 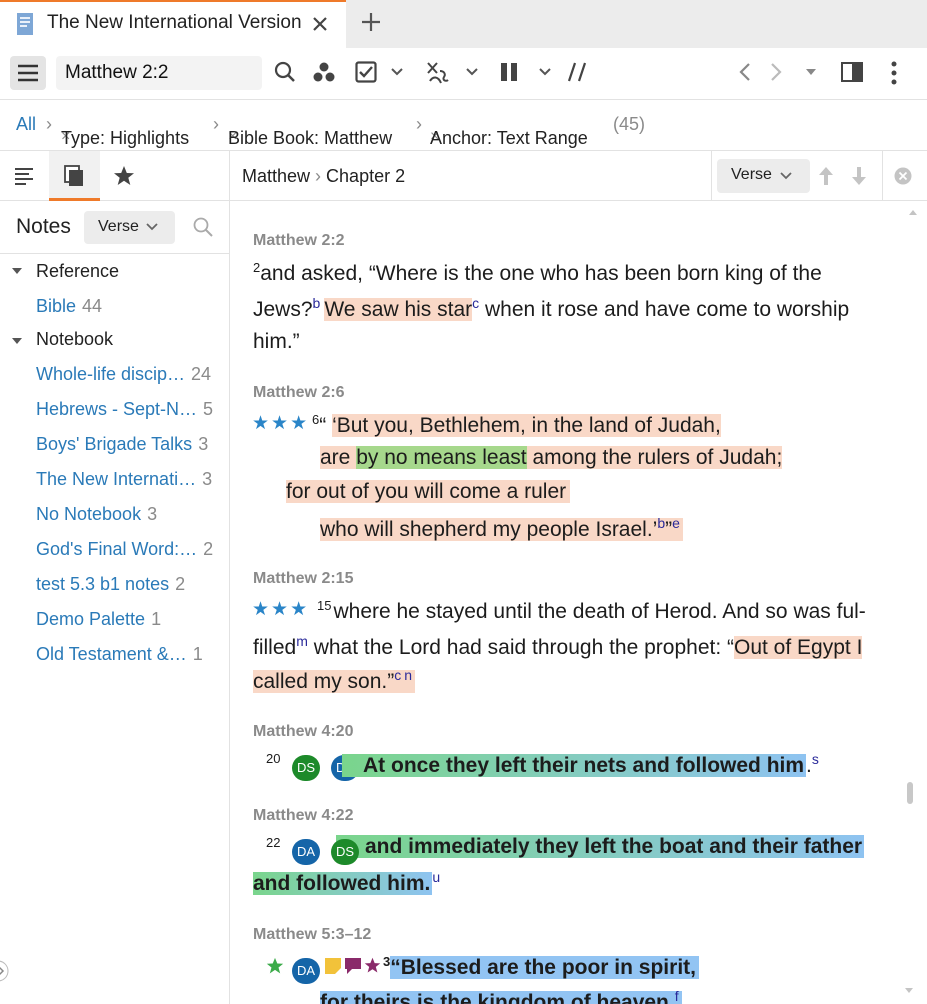 What do you see at coordinates (544, 967) in the screenshot?
I see `highlighted-text: “Blessed are the poor in spirit,` at bounding box center [544, 967].